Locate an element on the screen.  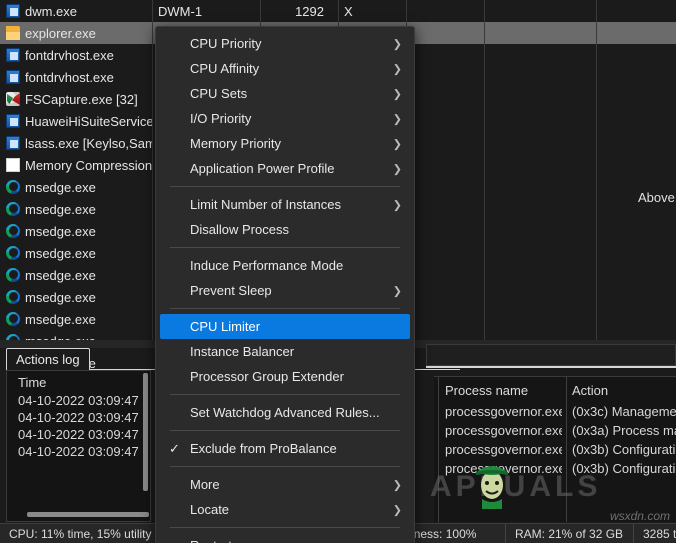
actions-table-row: processgovernor.exe (0x3c) Management is located at coordinates (555, 411).